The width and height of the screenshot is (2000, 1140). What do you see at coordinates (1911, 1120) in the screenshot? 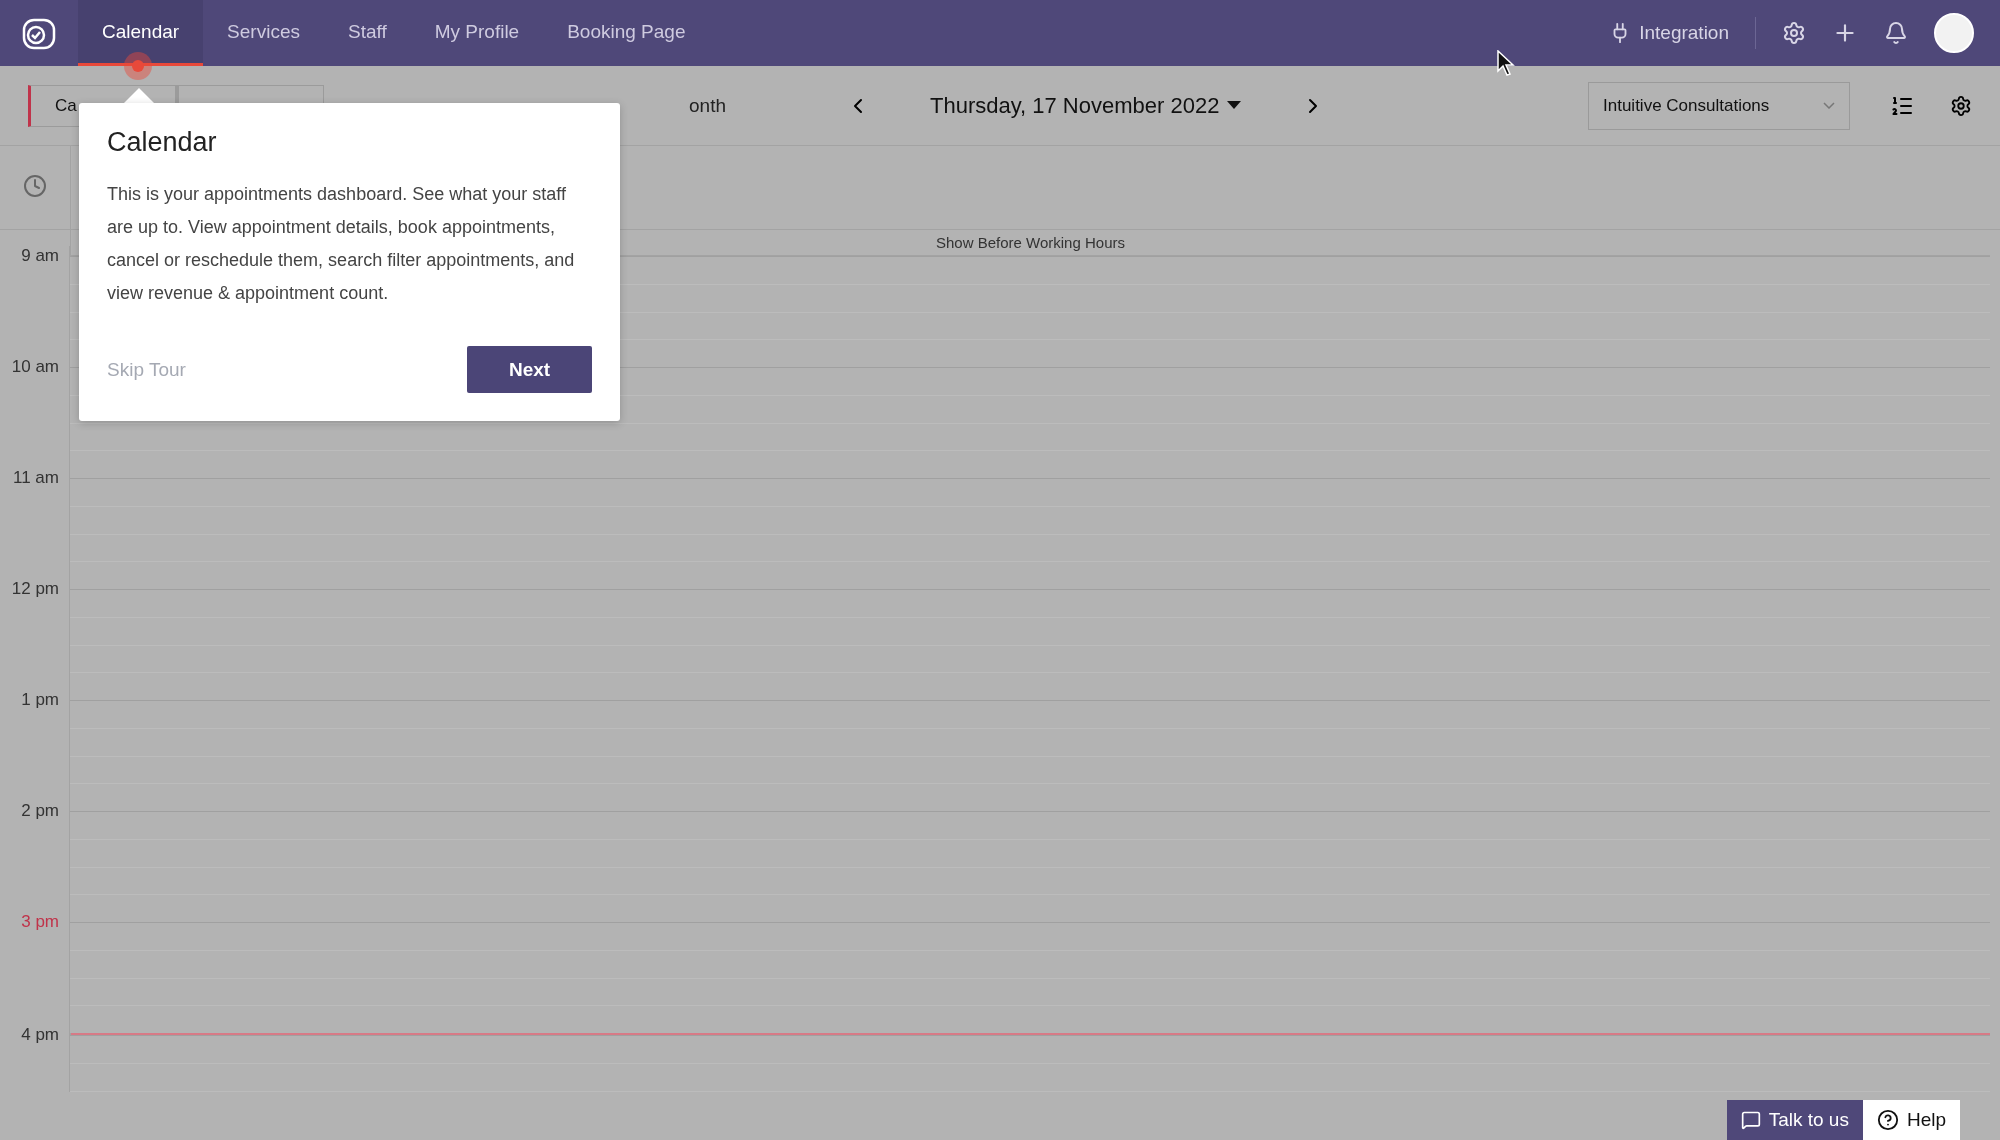
I see `help-button: Help` at bounding box center [1911, 1120].